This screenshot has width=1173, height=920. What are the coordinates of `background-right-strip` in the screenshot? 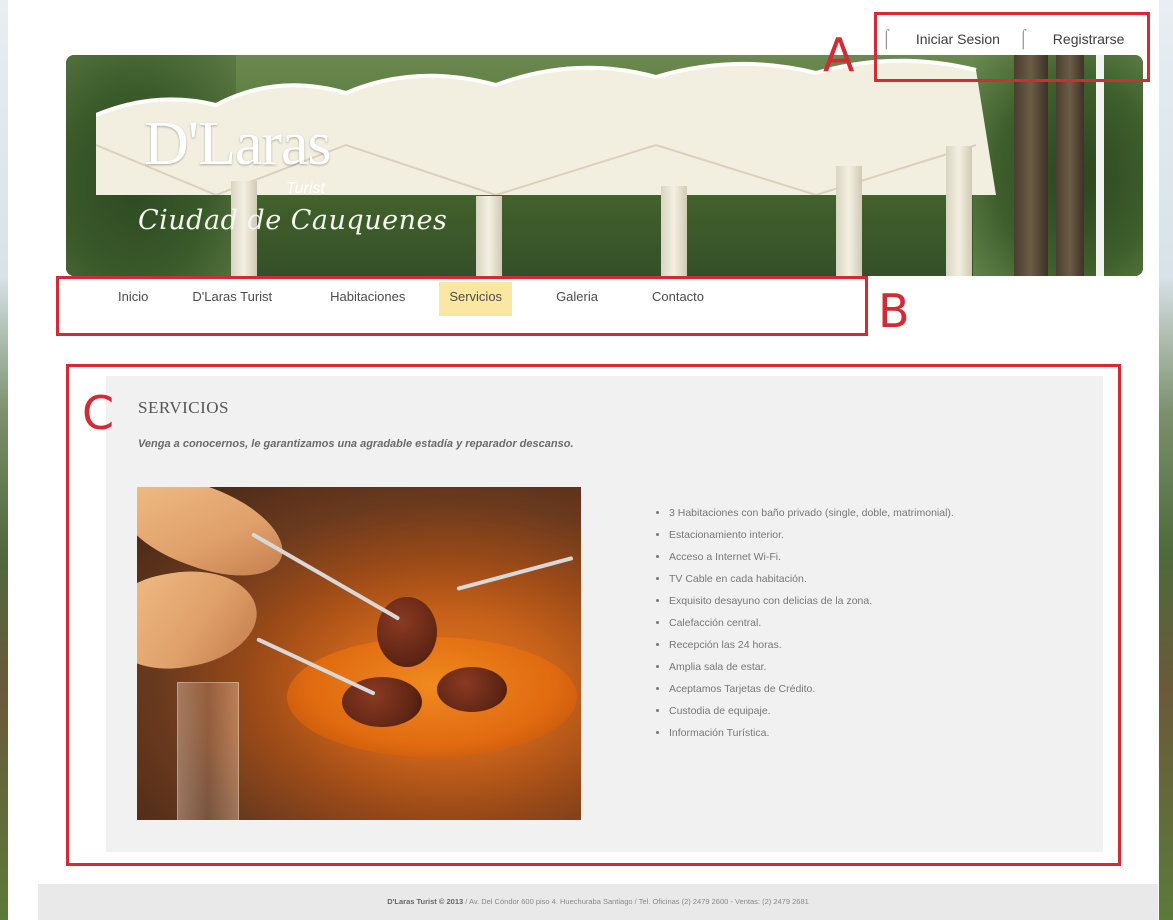 It's located at (1166, 460).